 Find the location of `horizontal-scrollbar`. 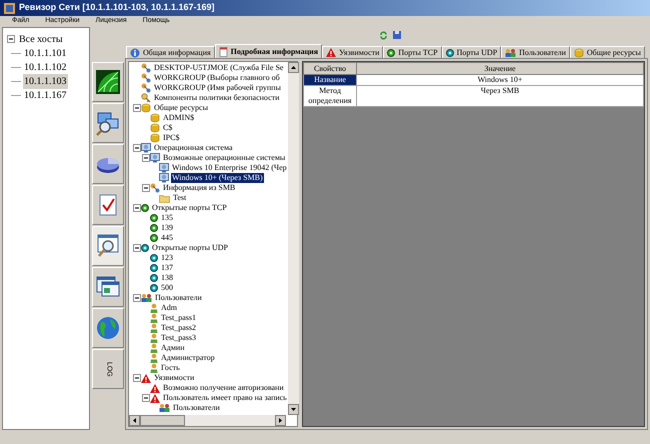

horizontal-scrollbar is located at coordinates (207, 420).